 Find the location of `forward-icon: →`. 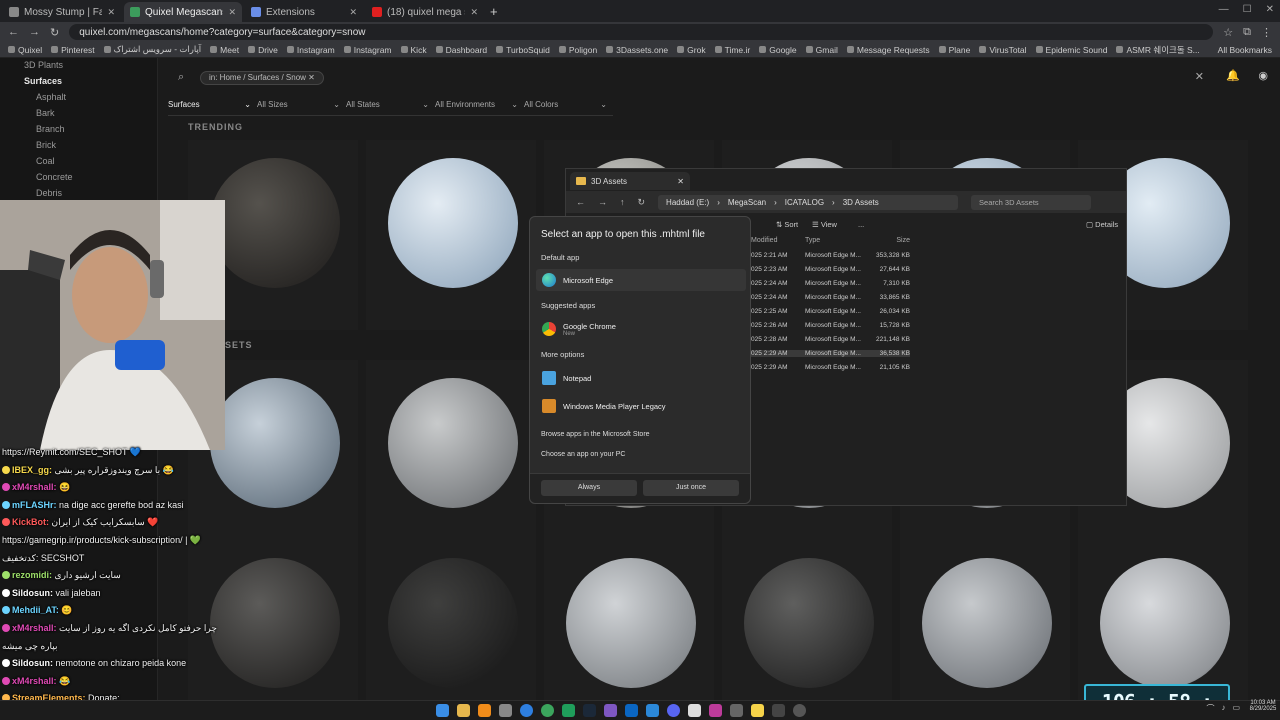

forward-icon: → is located at coordinates (34, 32).